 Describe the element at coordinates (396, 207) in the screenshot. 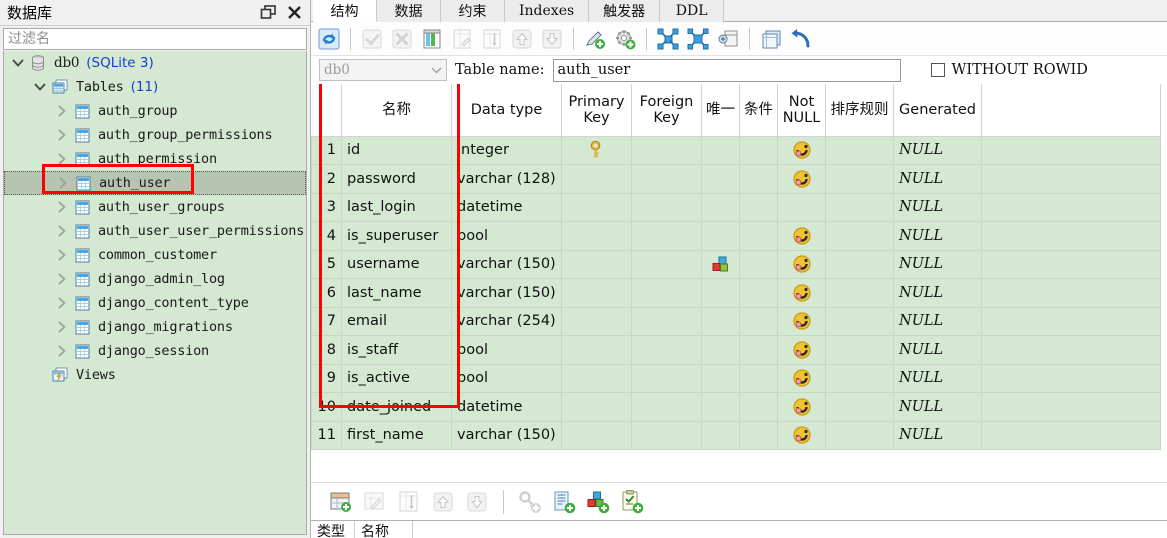

I see `cell-name: last_login` at that location.